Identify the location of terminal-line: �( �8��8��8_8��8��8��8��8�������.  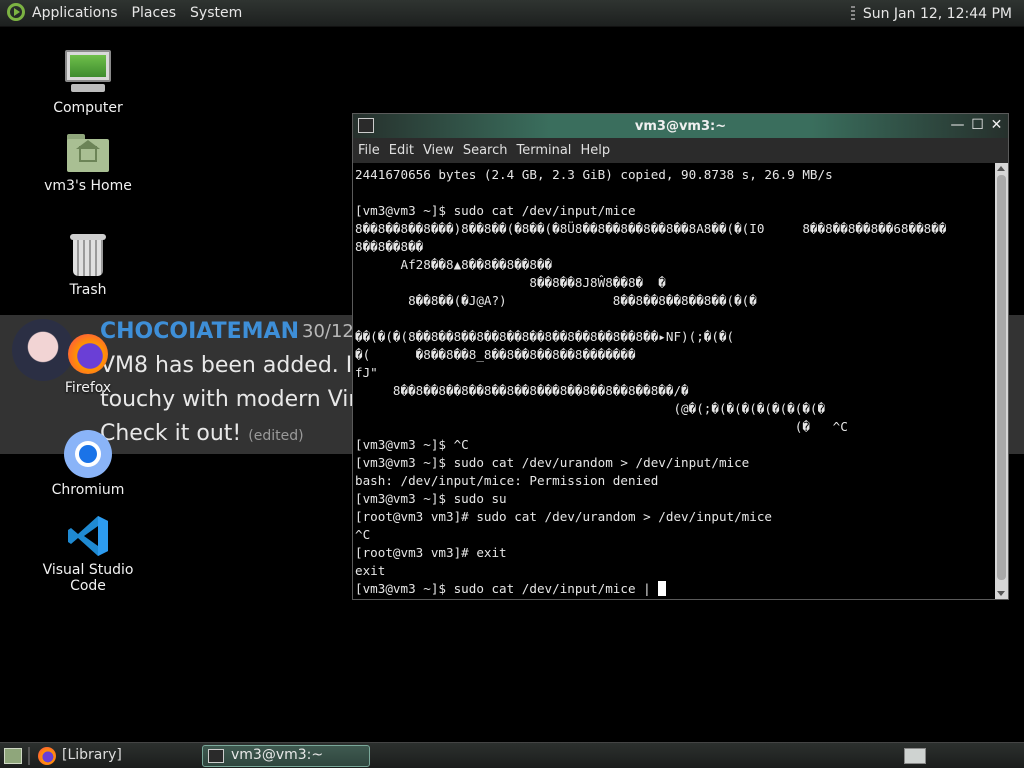
(495, 354).